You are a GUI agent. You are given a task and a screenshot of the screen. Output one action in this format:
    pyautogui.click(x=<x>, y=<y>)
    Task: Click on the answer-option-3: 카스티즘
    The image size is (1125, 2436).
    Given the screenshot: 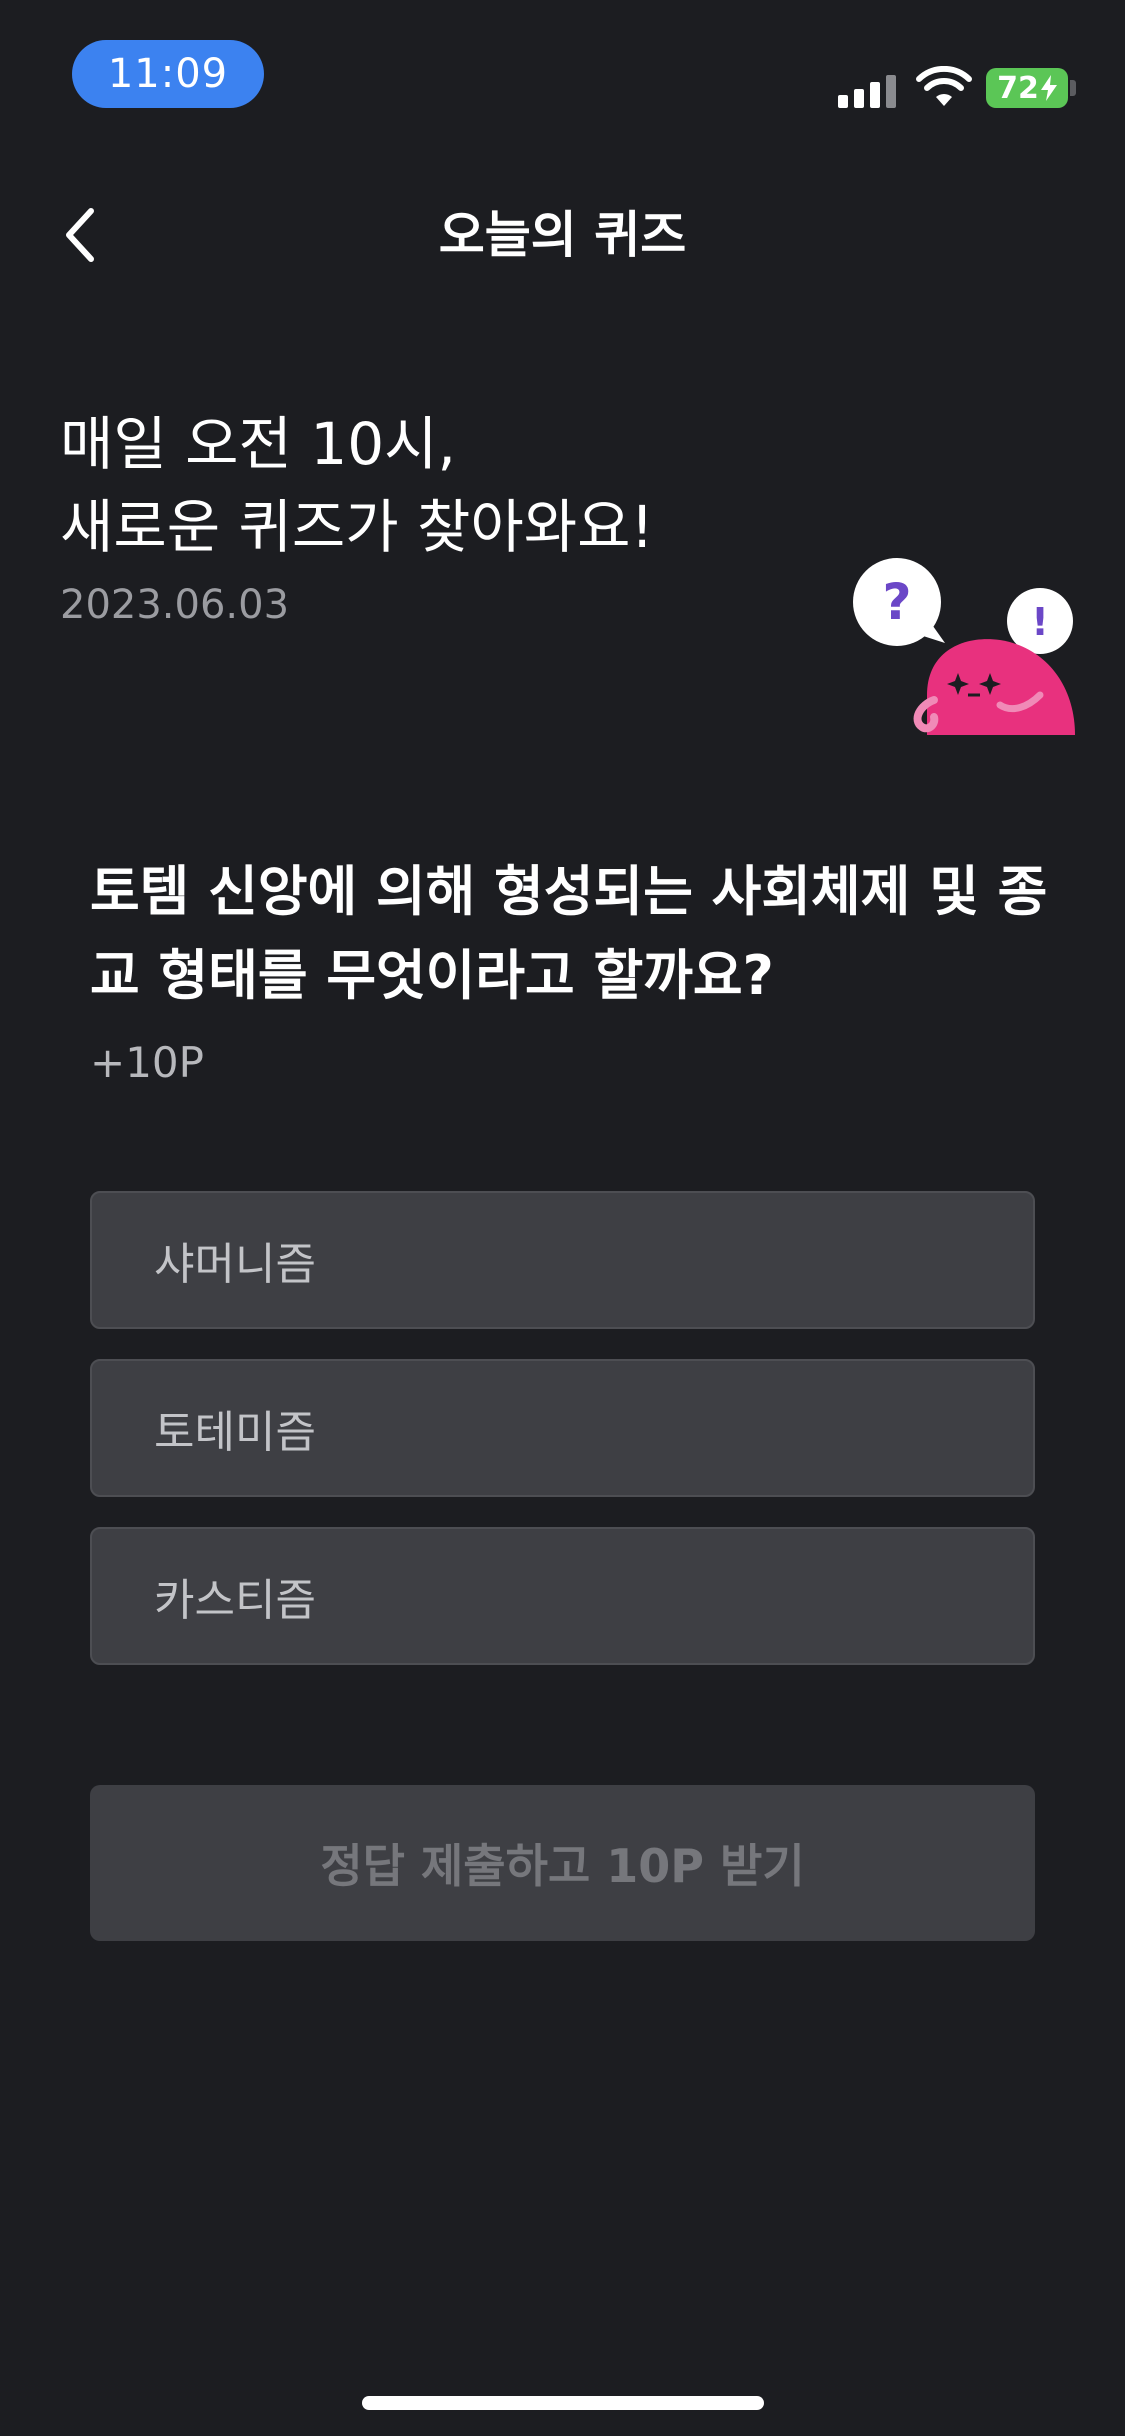 What is the action you would take?
    pyautogui.click(x=562, y=1596)
    